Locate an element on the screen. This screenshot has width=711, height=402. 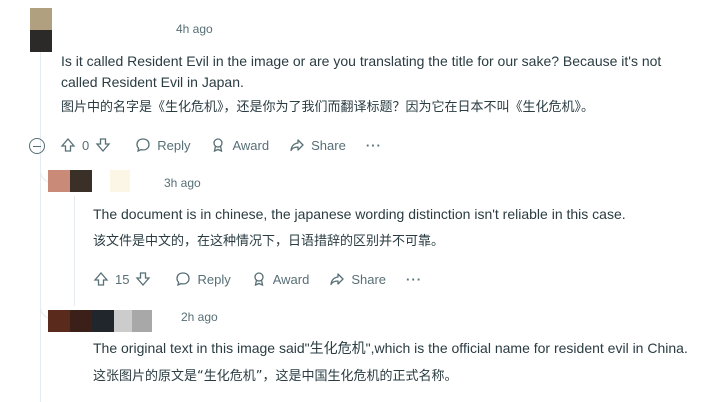
comment-timestamp: 2h ago is located at coordinates (199, 317).